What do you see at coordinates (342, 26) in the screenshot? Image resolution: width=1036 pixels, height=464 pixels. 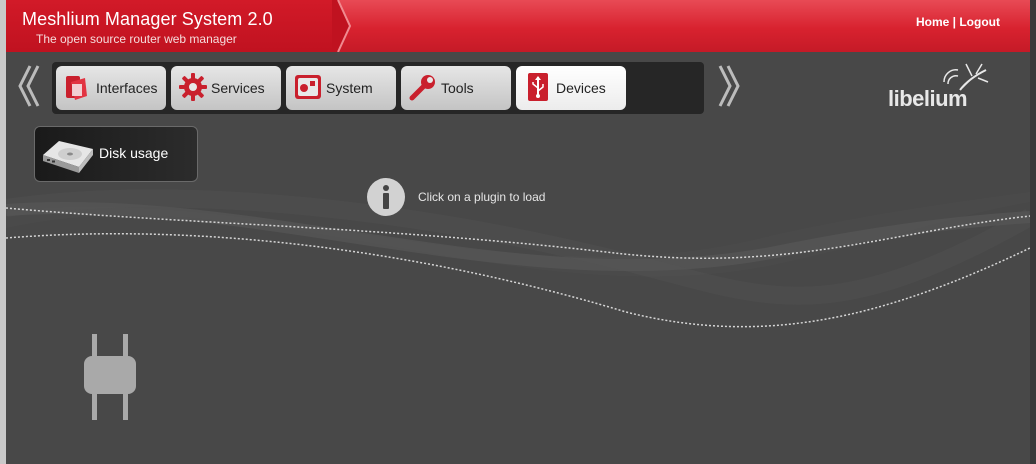 I see `brand-chevron-decoration` at bounding box center [342, 26].